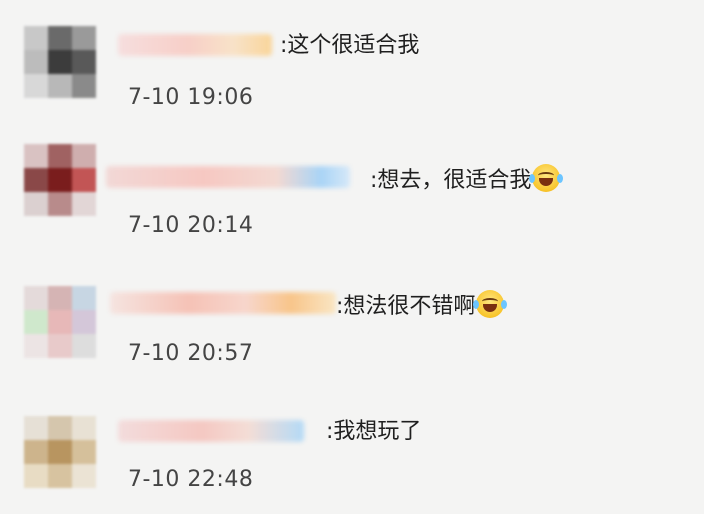 Image resolution: width=704 pixels, height=514 pixels. Describe the element at coordinates (191, 479) in the screenshot. I see `comment-timestamp: 7-10 22:48` at that location.